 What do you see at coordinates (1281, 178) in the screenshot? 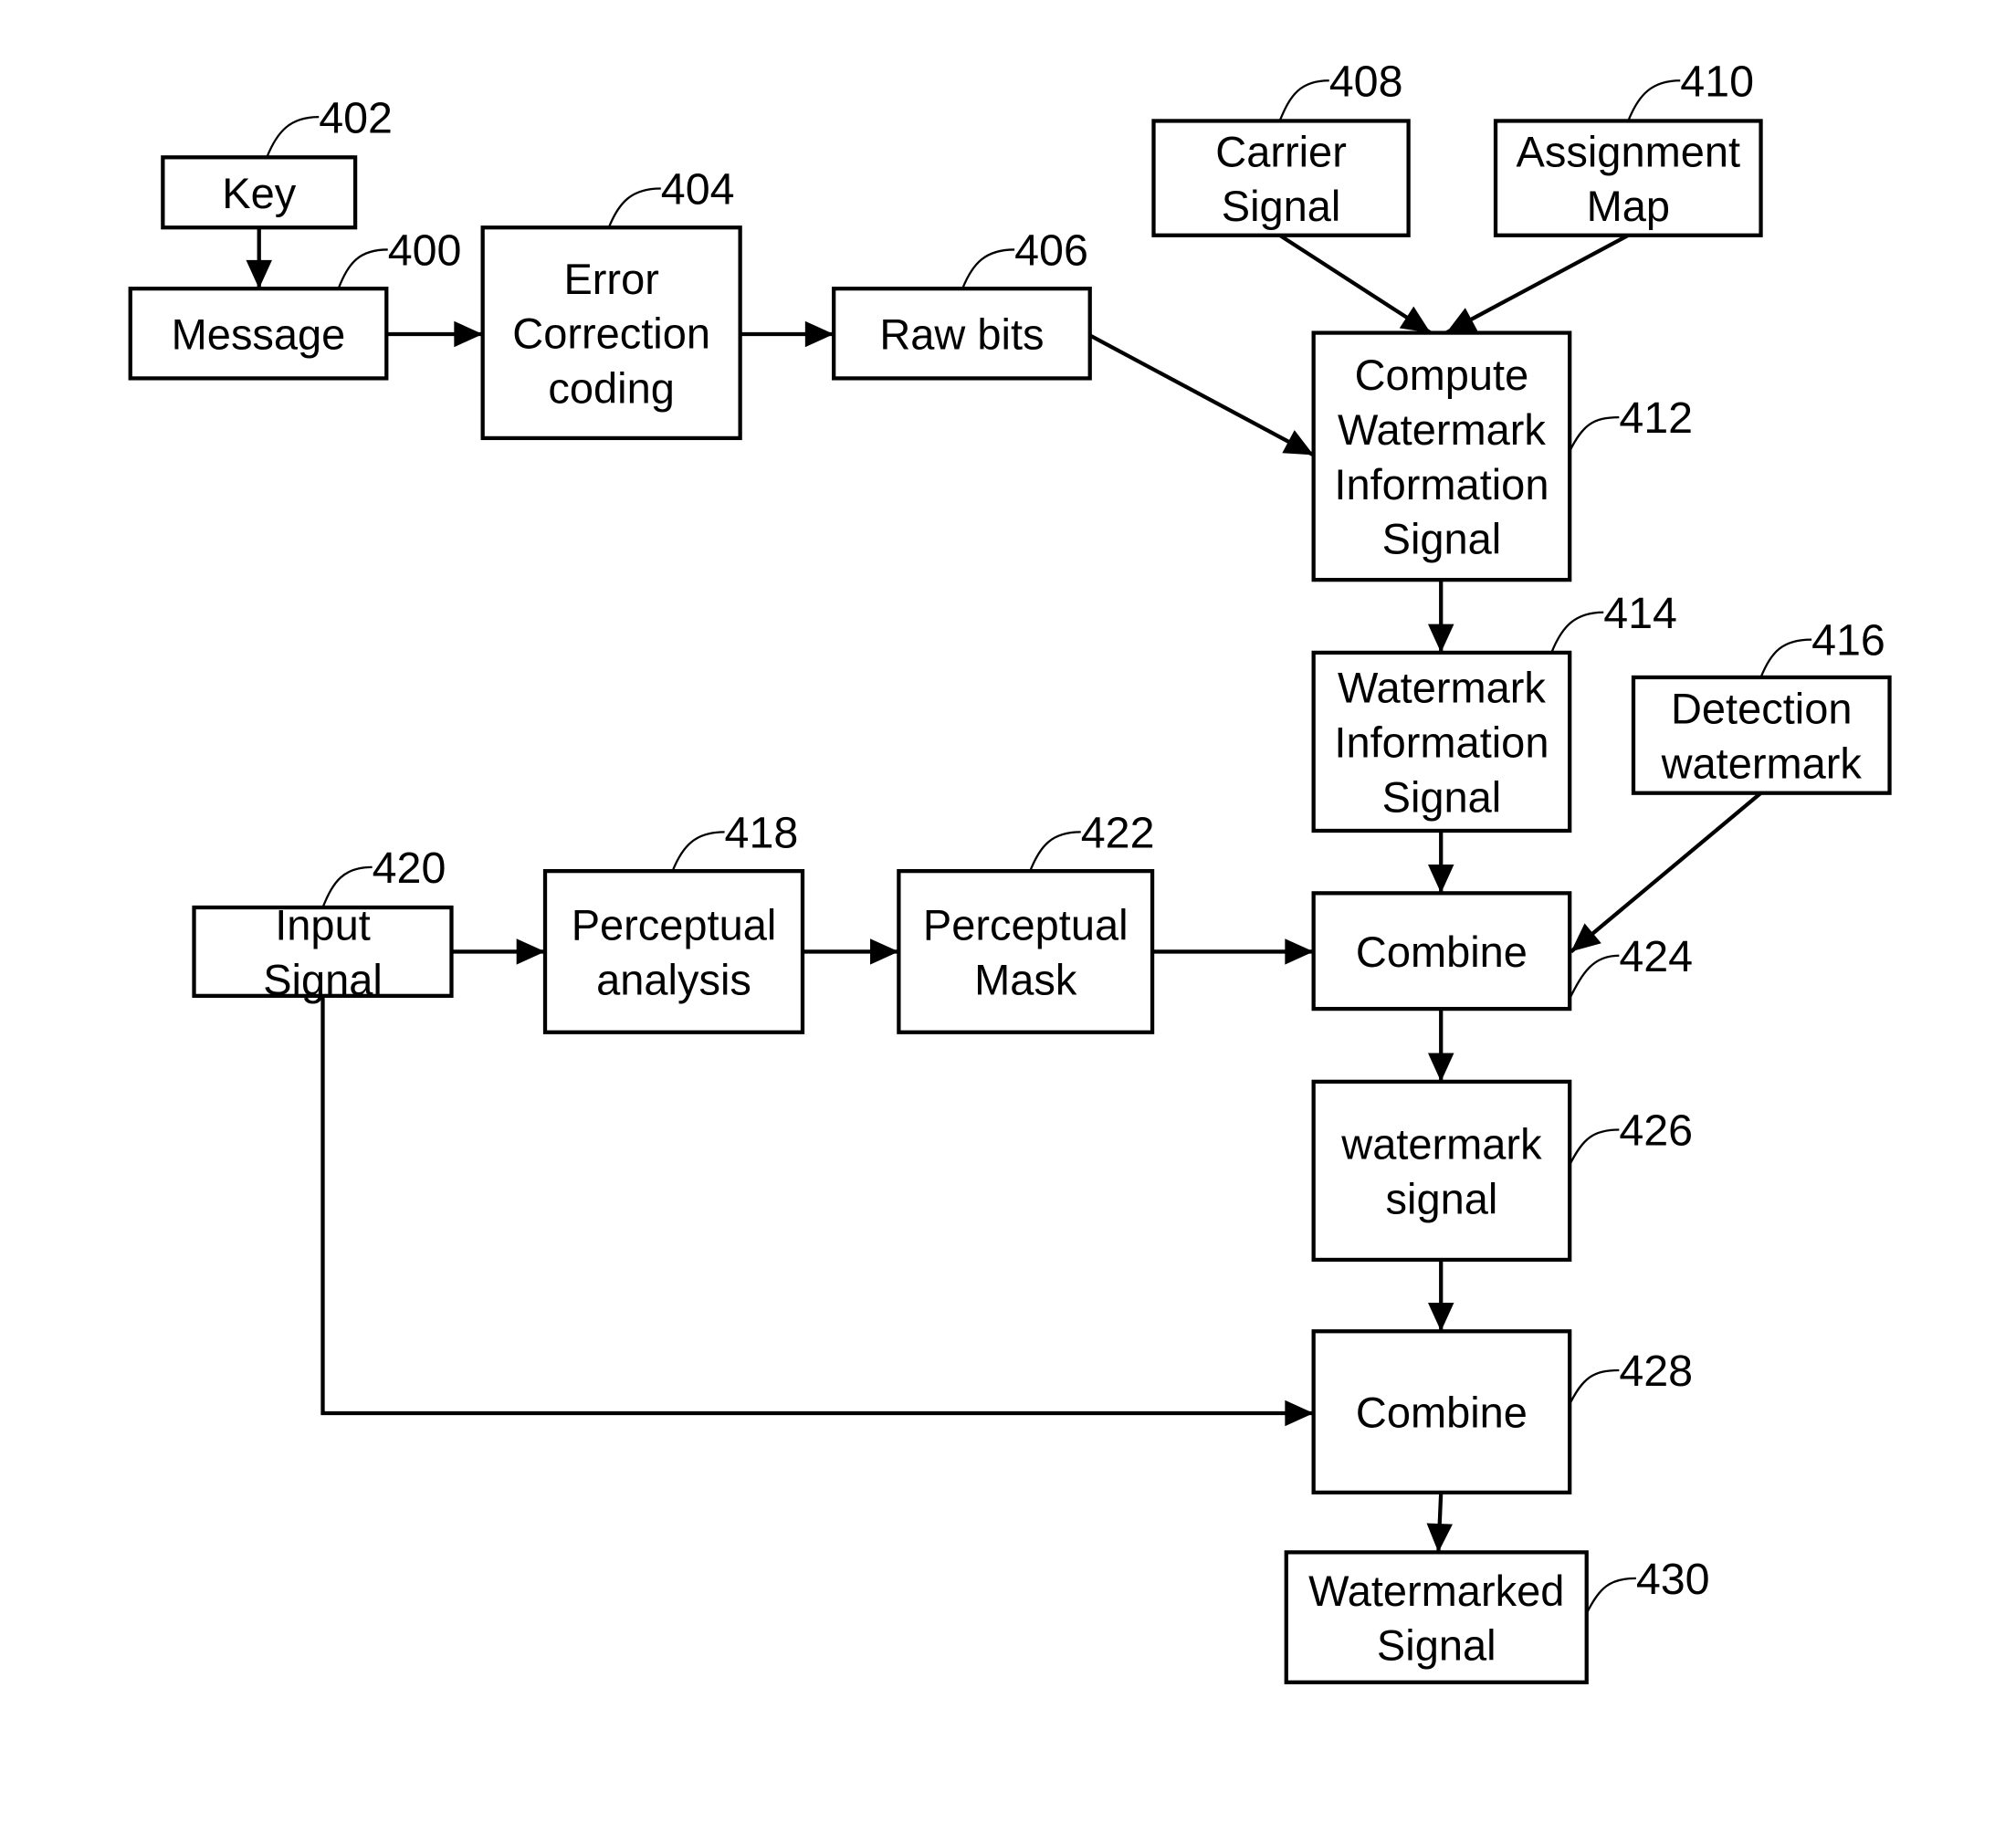
I see `node-carrier: Carrier Signal` at bounding box center [1281, 178].